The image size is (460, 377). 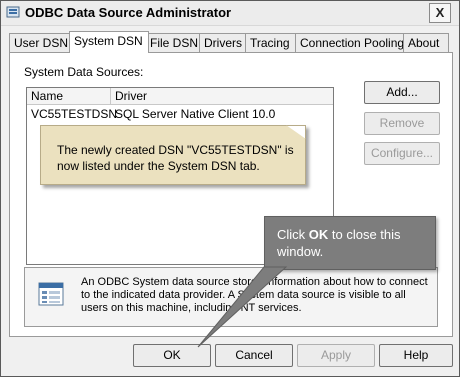 What do you see at coordinates (296, 132) in the screenshot?
I see `note-corner-flag` at bounding box center [296, 132].